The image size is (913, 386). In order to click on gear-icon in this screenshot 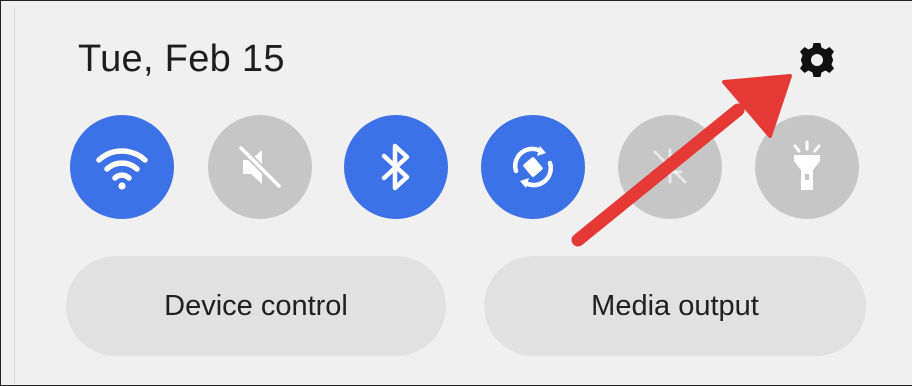, I will do `click(817, 60)`.